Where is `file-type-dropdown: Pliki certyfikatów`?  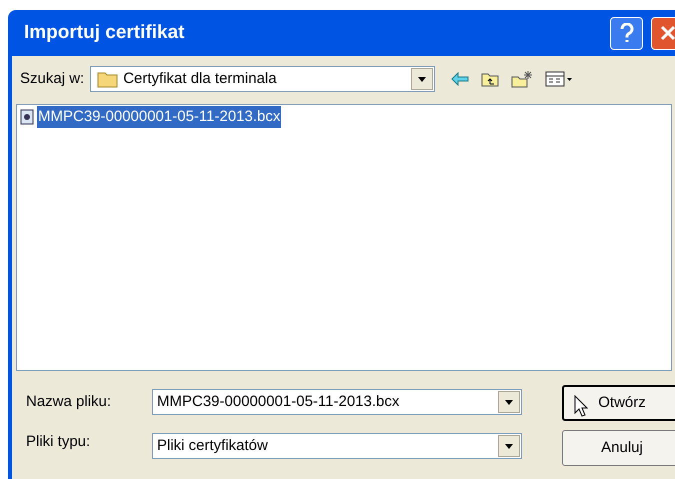
file-type-dropdown: Pliki certyfikatów is located at coordinates (337, 446).